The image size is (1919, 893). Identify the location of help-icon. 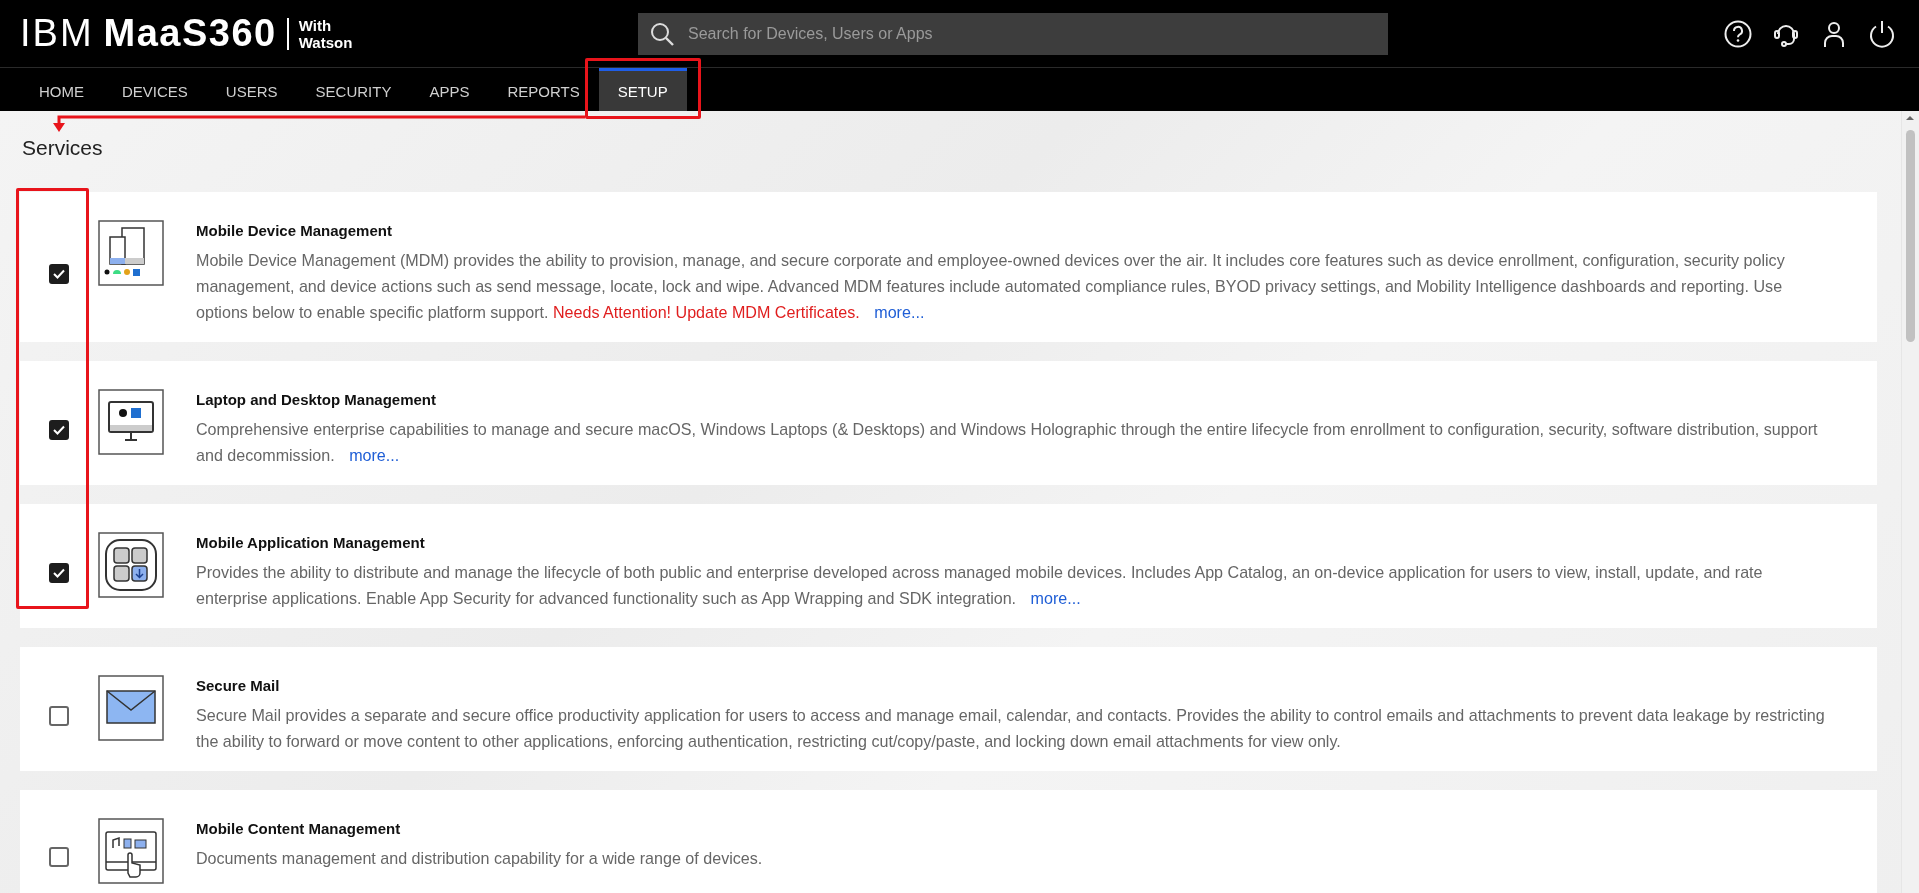
(1738, 33).